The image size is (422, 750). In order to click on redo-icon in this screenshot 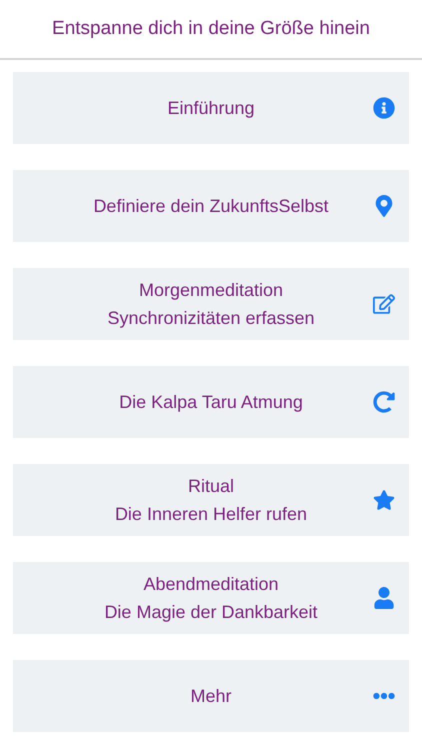, I will do `click(384, 402)`.